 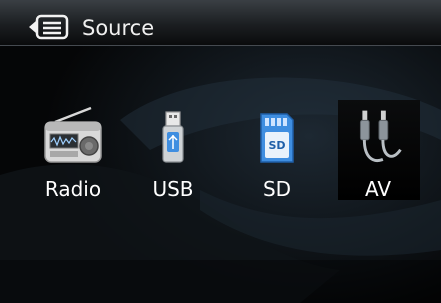 I want to click on svg-text: SD, so click(x=276, y=145).